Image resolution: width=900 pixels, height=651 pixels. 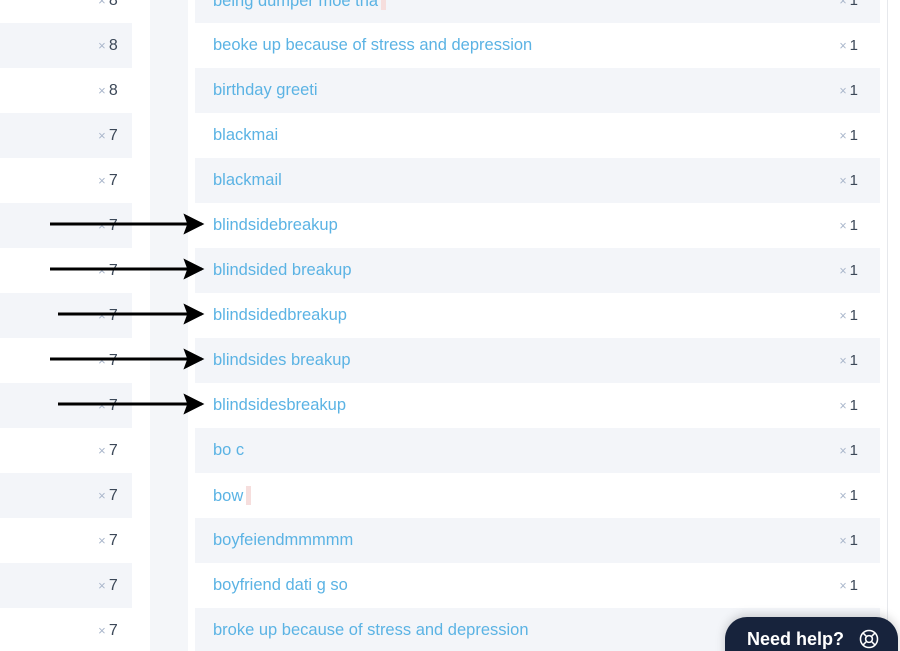 What do you see at coordinates (537, 495) in the screenshot?
I see `search-term-row: bow × 1` at bounding box center [537, 495].